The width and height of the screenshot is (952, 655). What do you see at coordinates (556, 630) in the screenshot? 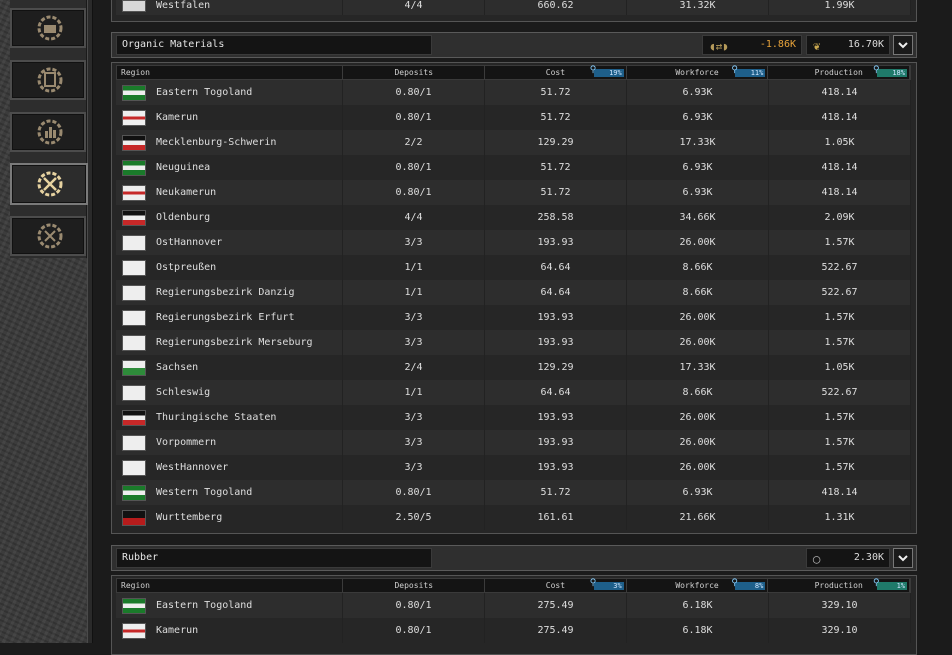
I see `cost-value: 275.49` at bounding box center [556, 630].